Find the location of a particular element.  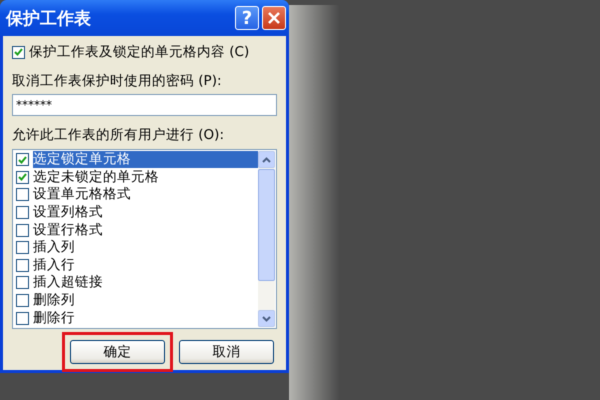

window-title: 保护工作表 is located at coordinates (49, 19).